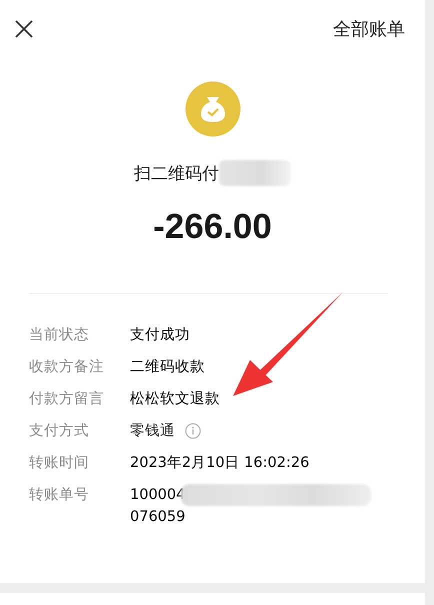 This screenshot has width=434, height=605. What do you see at coordinates (152, 431) in the screenshot?
I see `field-value: 零钱通` at bounding box center [152, 431].